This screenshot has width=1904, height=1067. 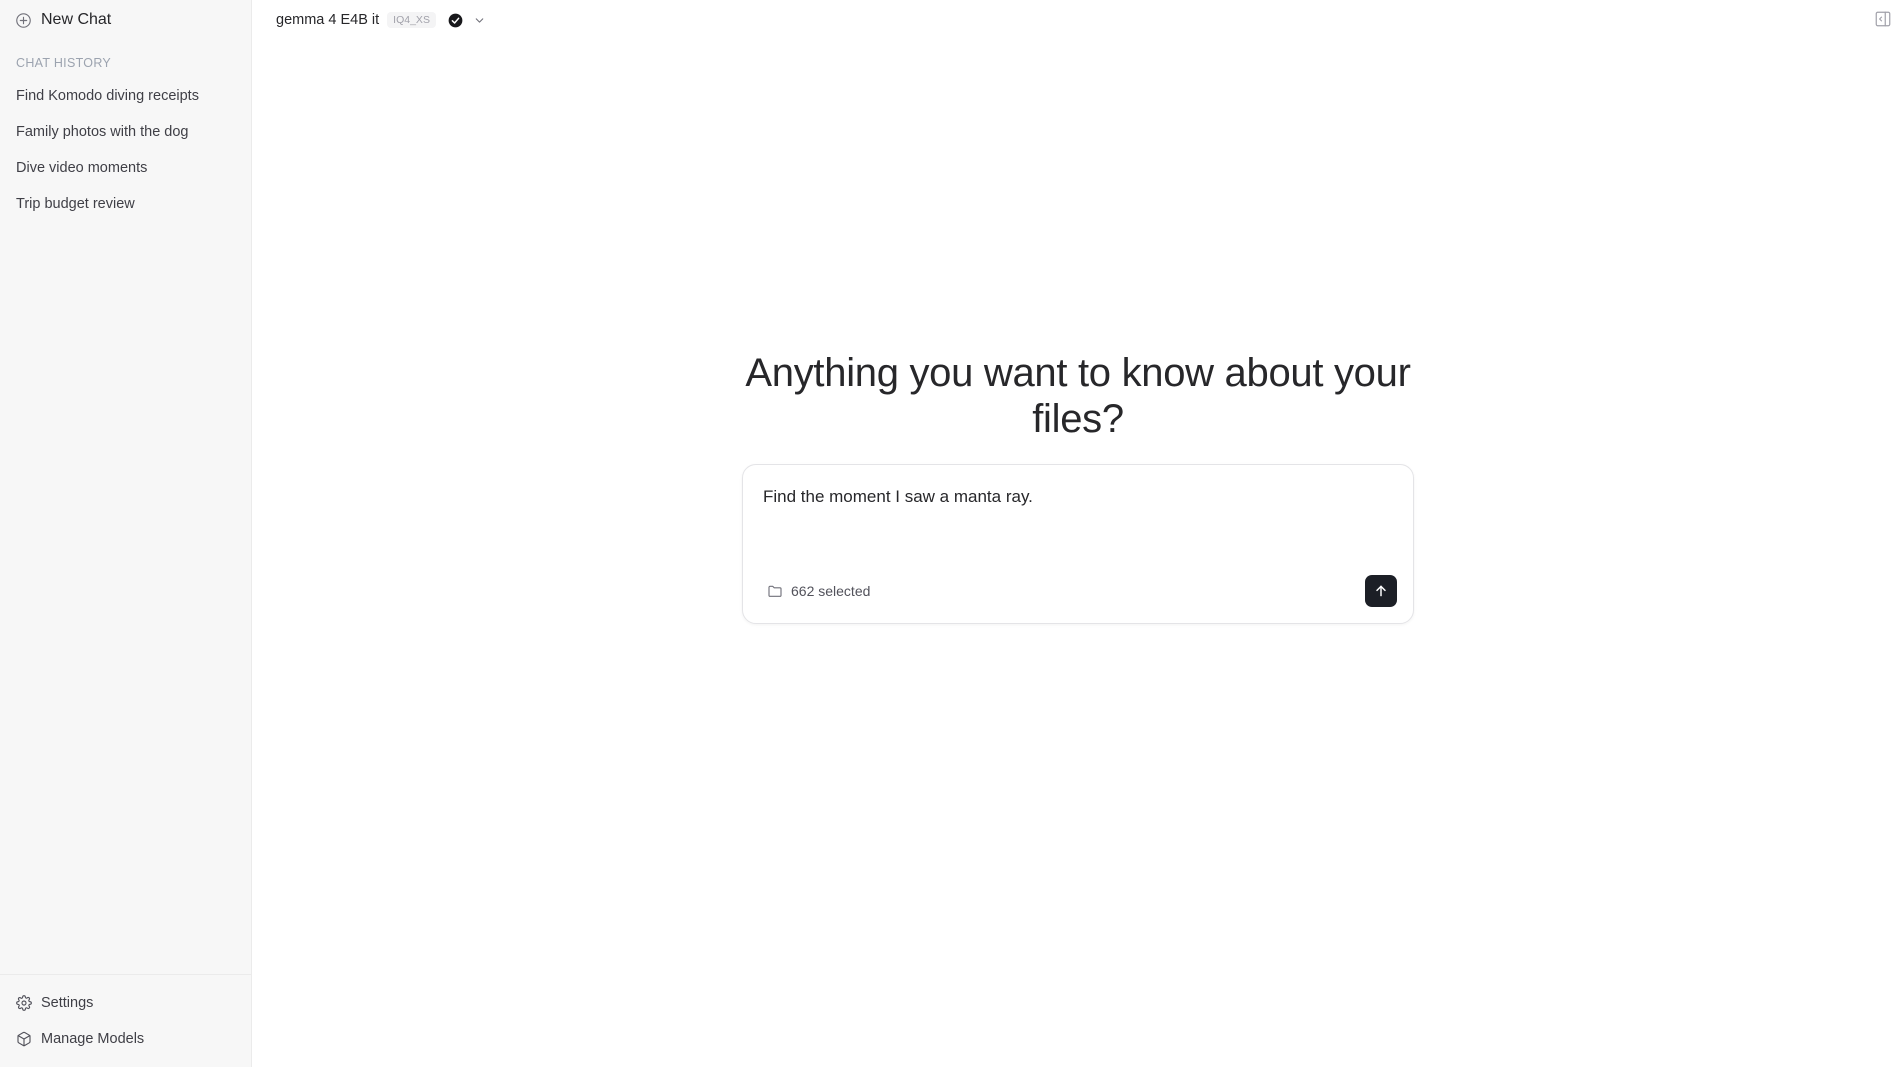 I want to click on manage-models-button: Manage Models, so click(x=125, y=1039).